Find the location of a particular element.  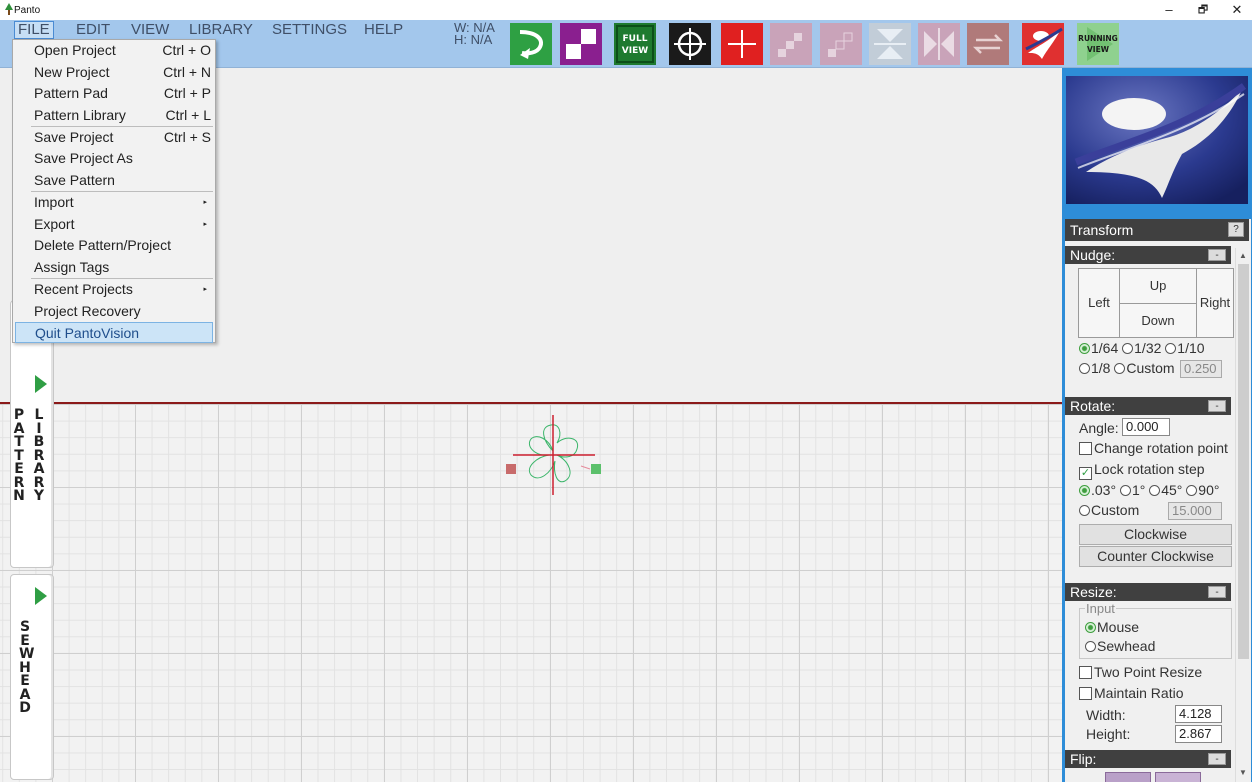

height-field: 2.867 is located at coordinates (1198, 734).